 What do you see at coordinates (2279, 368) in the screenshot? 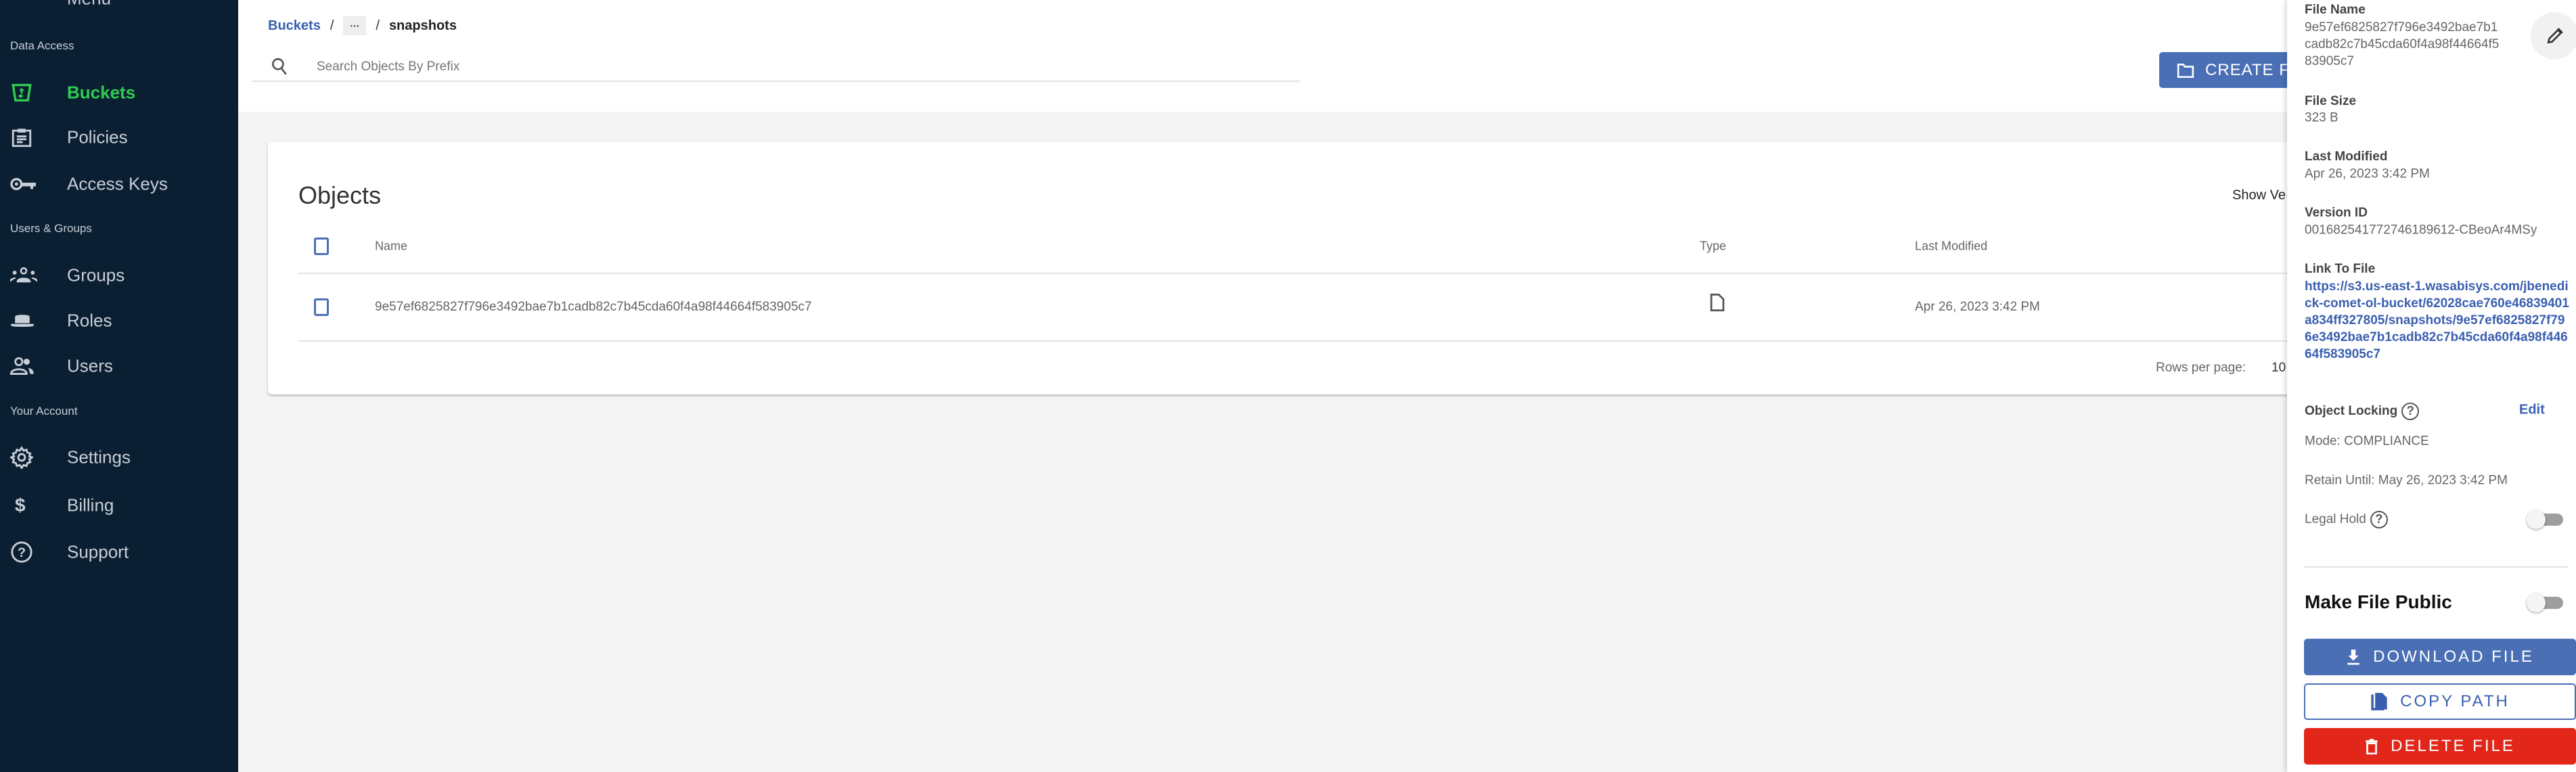
I see `rows-per-page-select: 10` at bounding box center [2279, 368].